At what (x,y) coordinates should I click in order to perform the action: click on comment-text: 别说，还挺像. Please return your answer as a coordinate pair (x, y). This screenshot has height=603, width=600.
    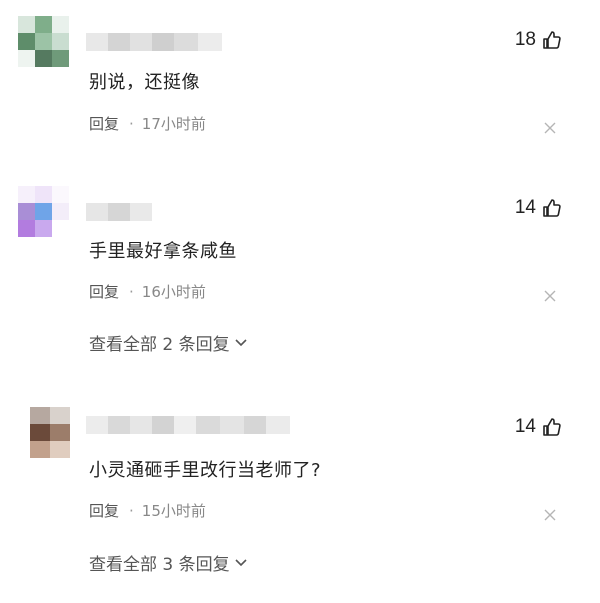
    Looking at the image, I should click on (144, 82).